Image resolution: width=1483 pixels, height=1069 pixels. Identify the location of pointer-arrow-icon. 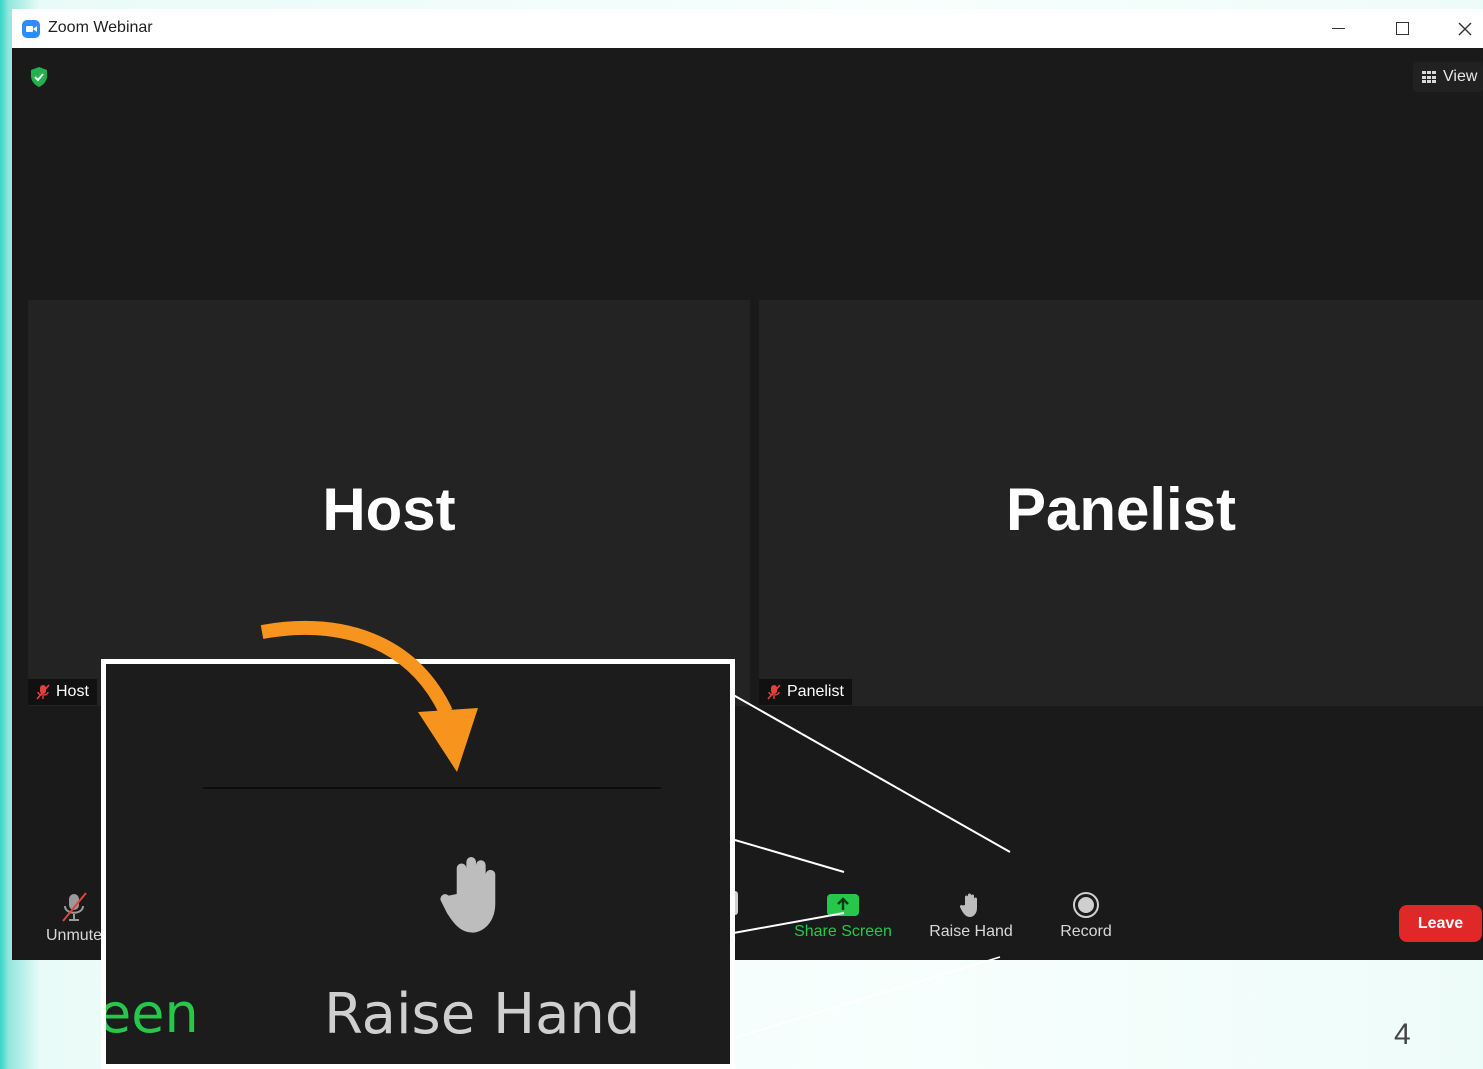
(369, 696).